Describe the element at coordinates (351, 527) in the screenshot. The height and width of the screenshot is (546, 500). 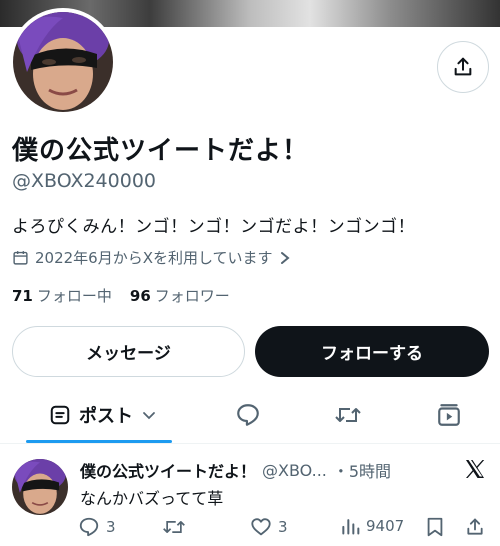
I see `views-icon` at that location.